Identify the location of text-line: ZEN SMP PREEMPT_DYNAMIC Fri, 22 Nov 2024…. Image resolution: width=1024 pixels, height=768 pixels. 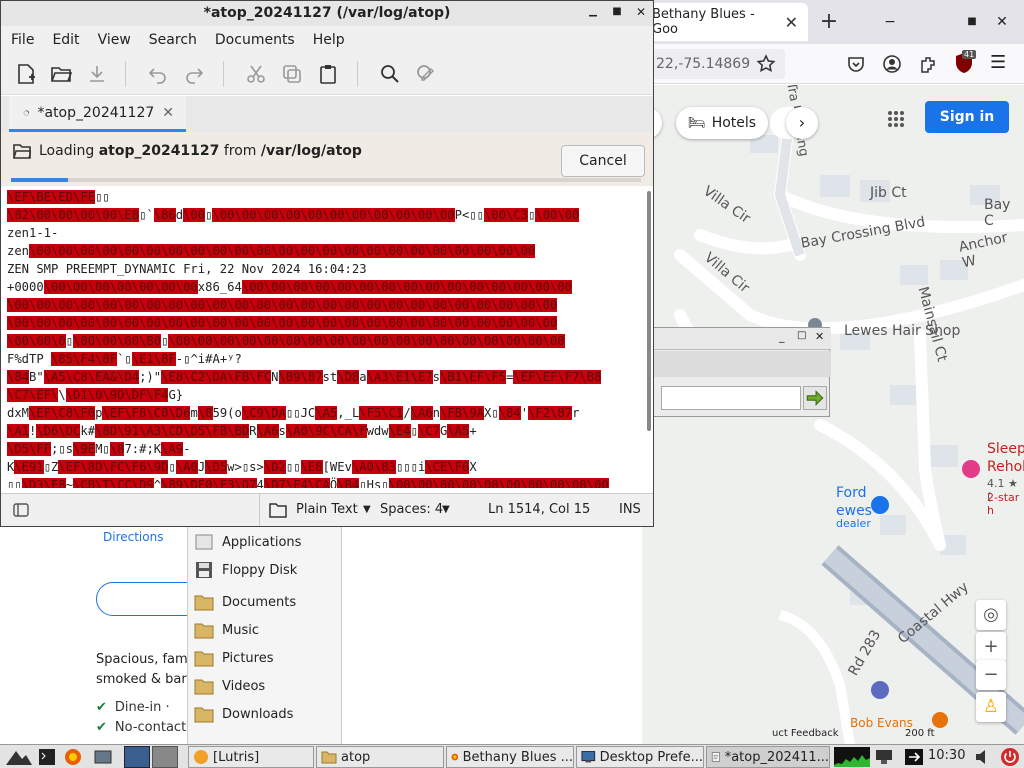
(327, 269).